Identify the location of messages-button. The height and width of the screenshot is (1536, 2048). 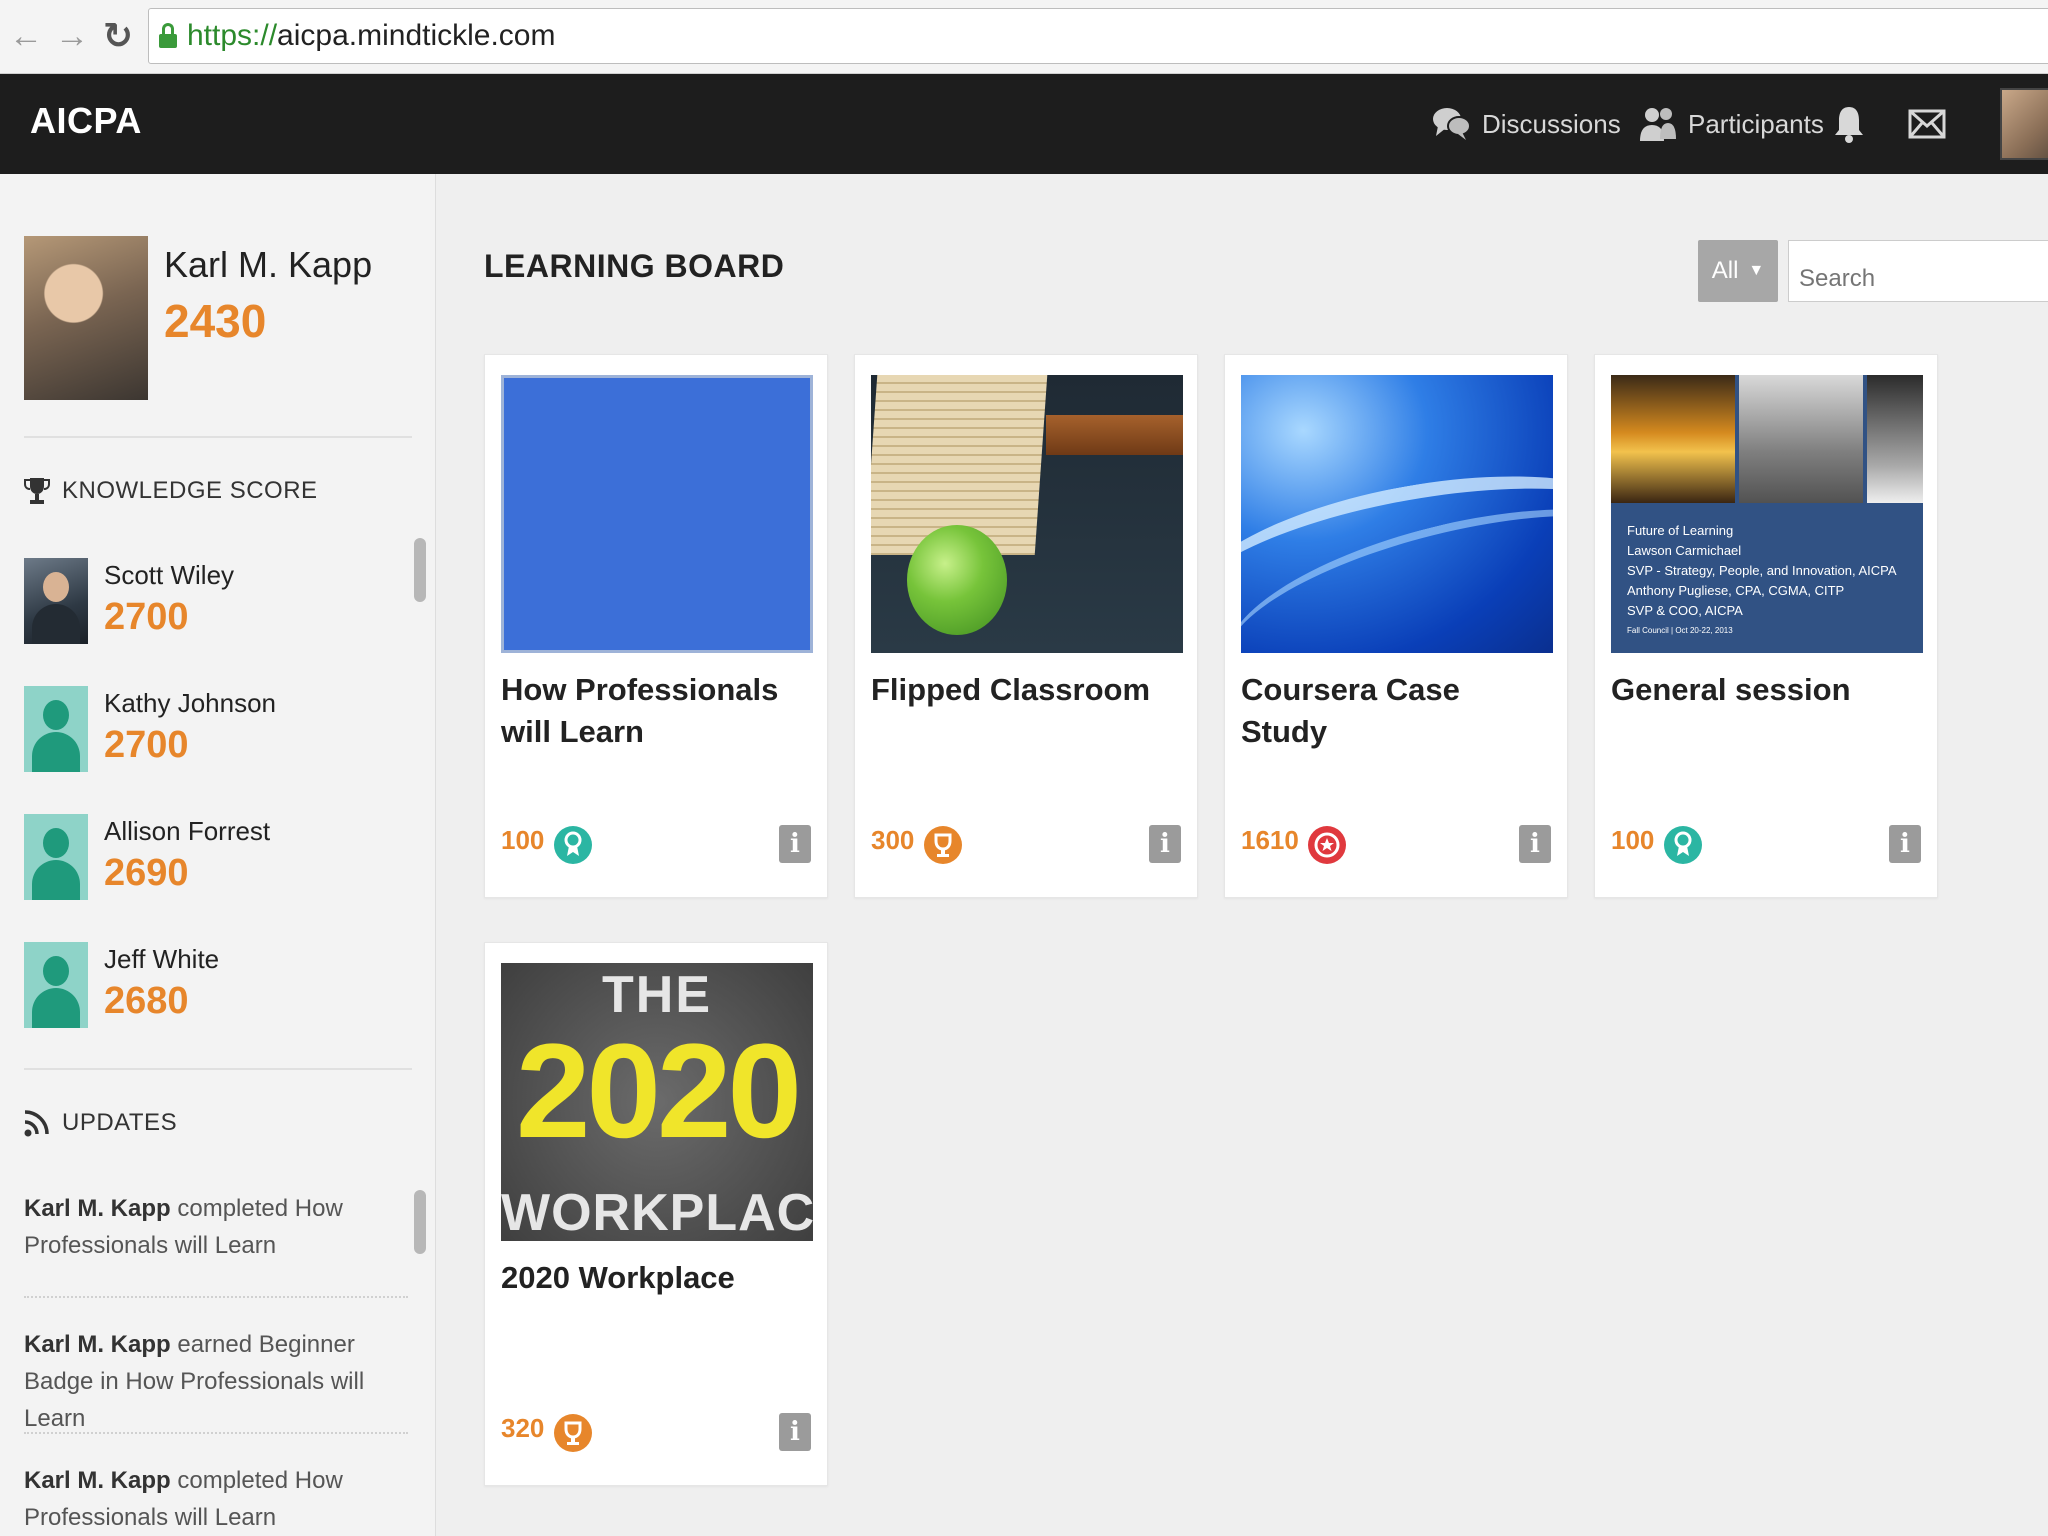
(1932, 124).